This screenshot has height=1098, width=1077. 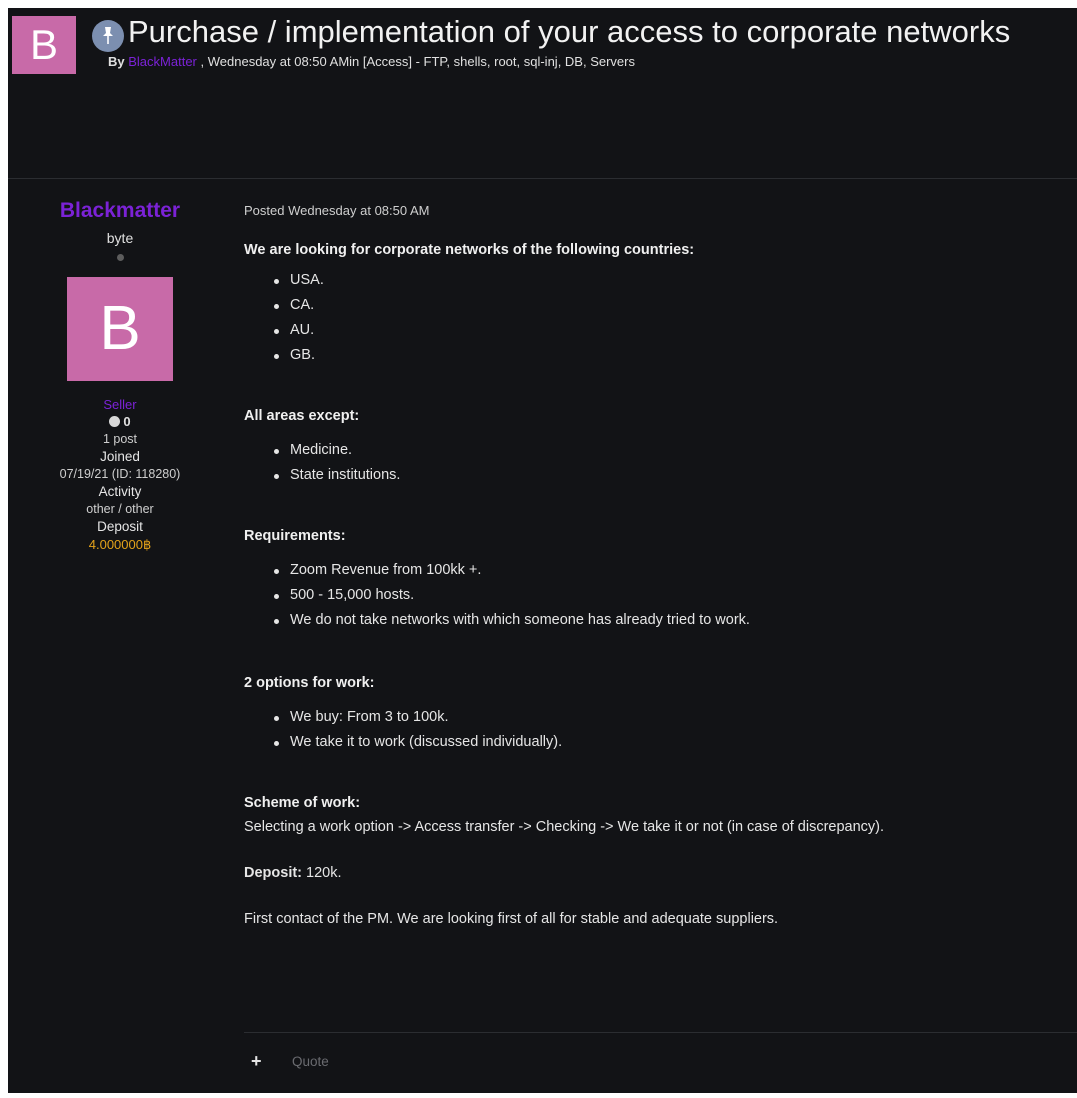 I want to click on options-heading: 2 options for work:, so click(x=309, y=683).